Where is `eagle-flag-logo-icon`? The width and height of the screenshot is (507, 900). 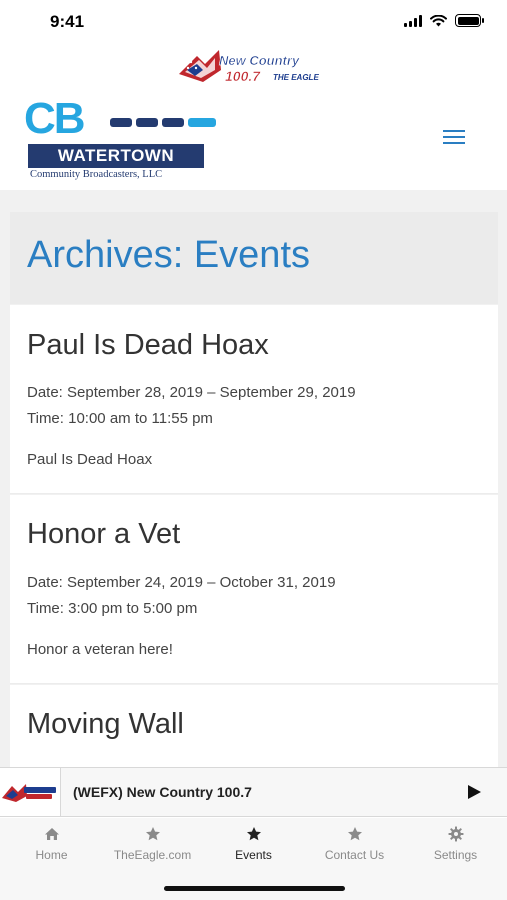 eagle-flag-logo-icon is located at coordinates (29, 793).